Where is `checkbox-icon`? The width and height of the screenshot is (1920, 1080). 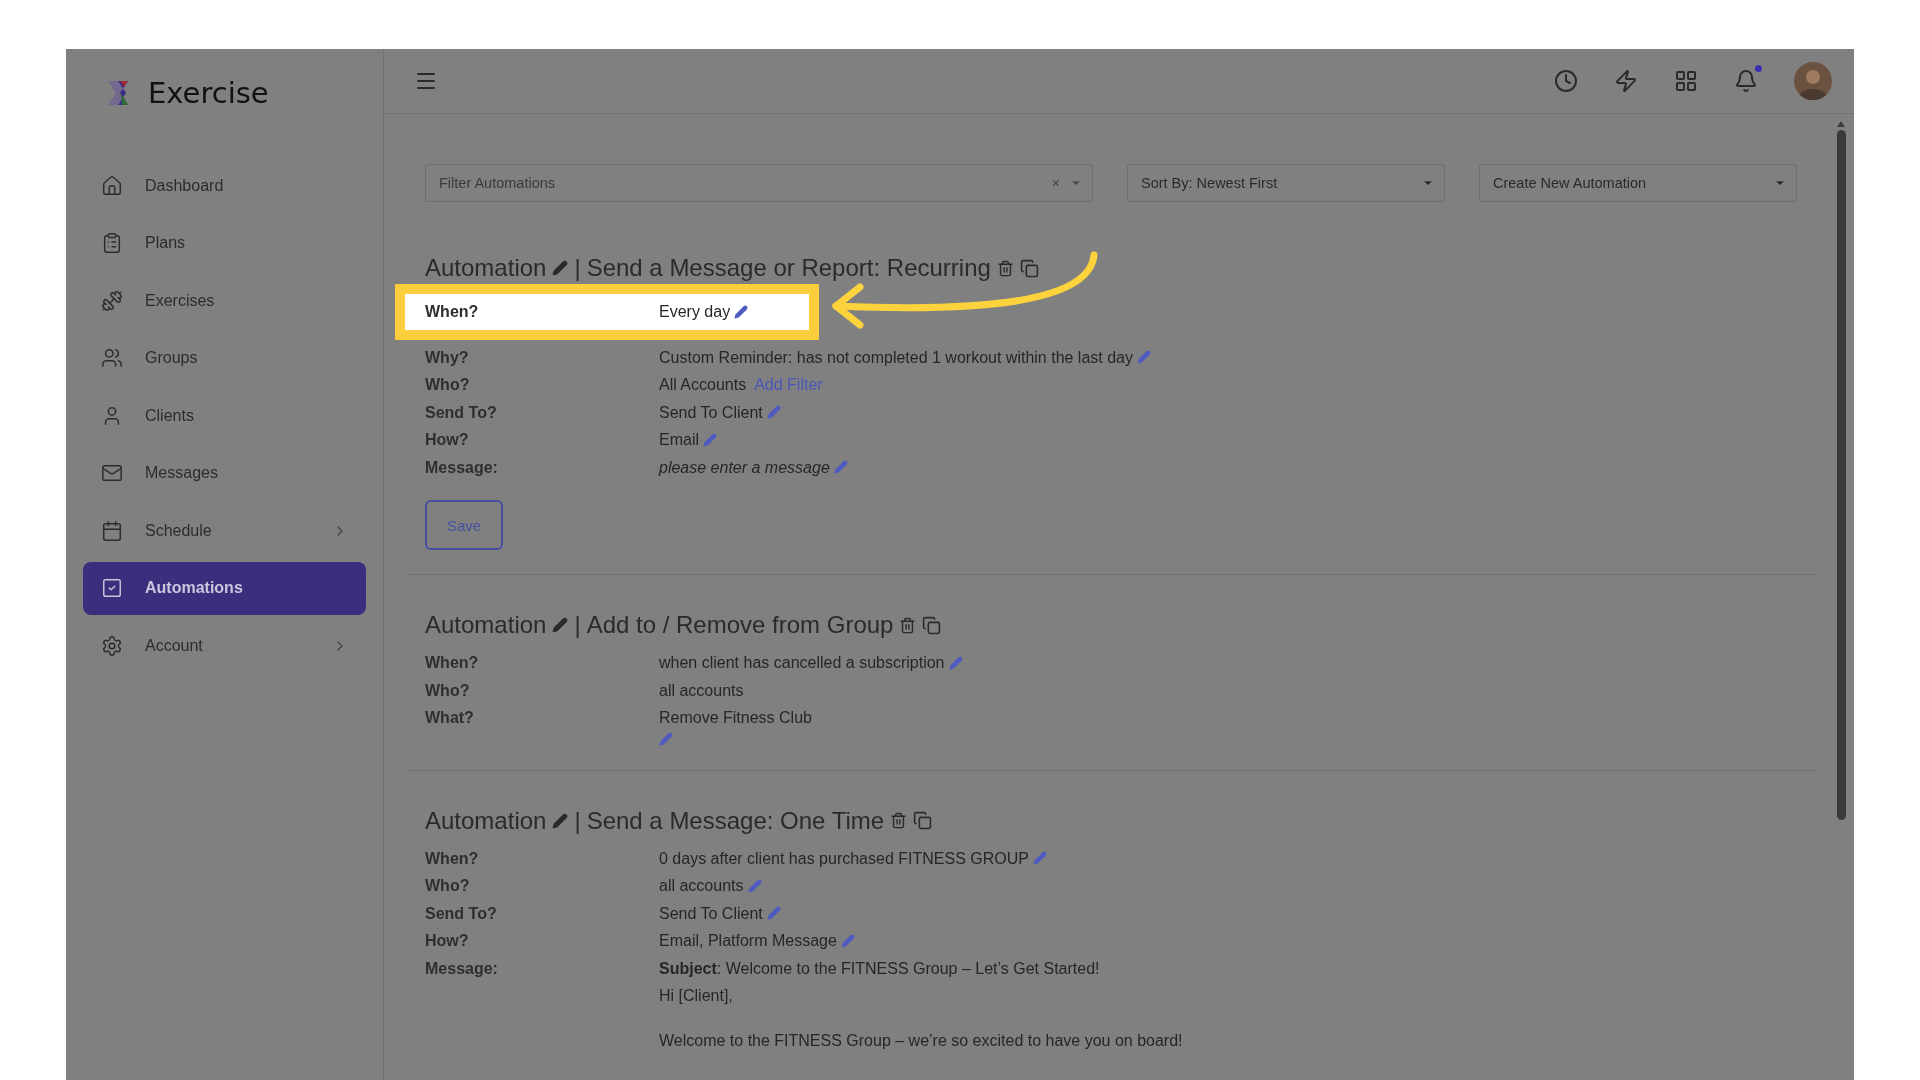
checkbox-icon is located at coordinates (112, 588).